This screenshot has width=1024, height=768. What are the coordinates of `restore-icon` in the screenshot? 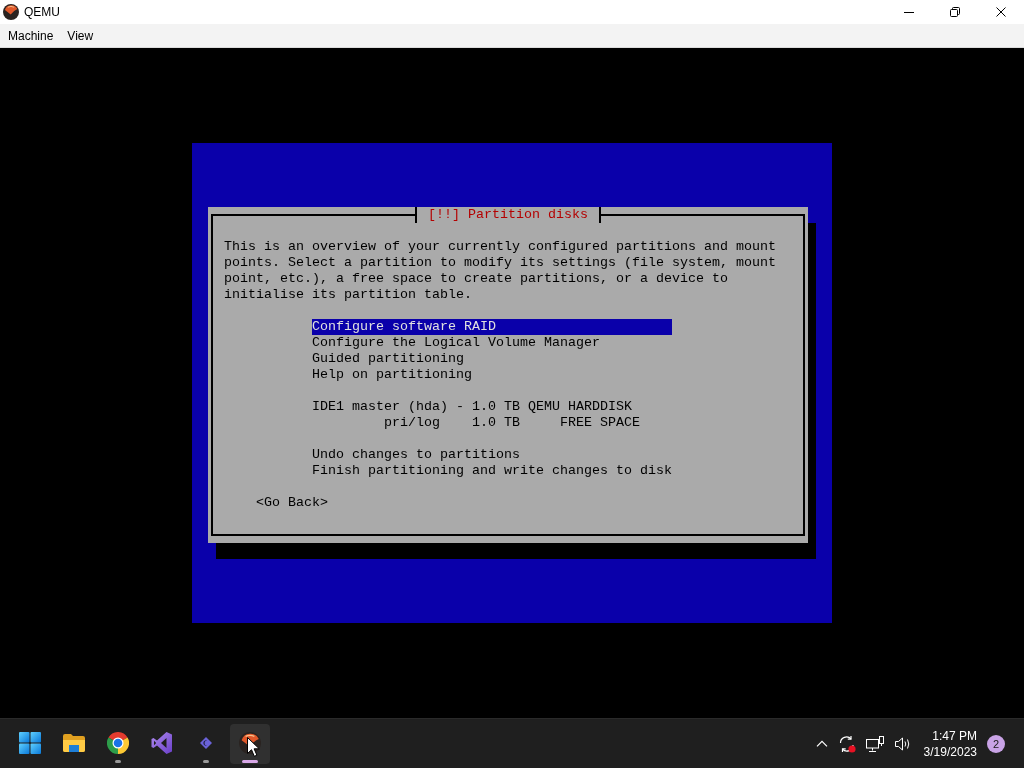 It's located at (955, 12).